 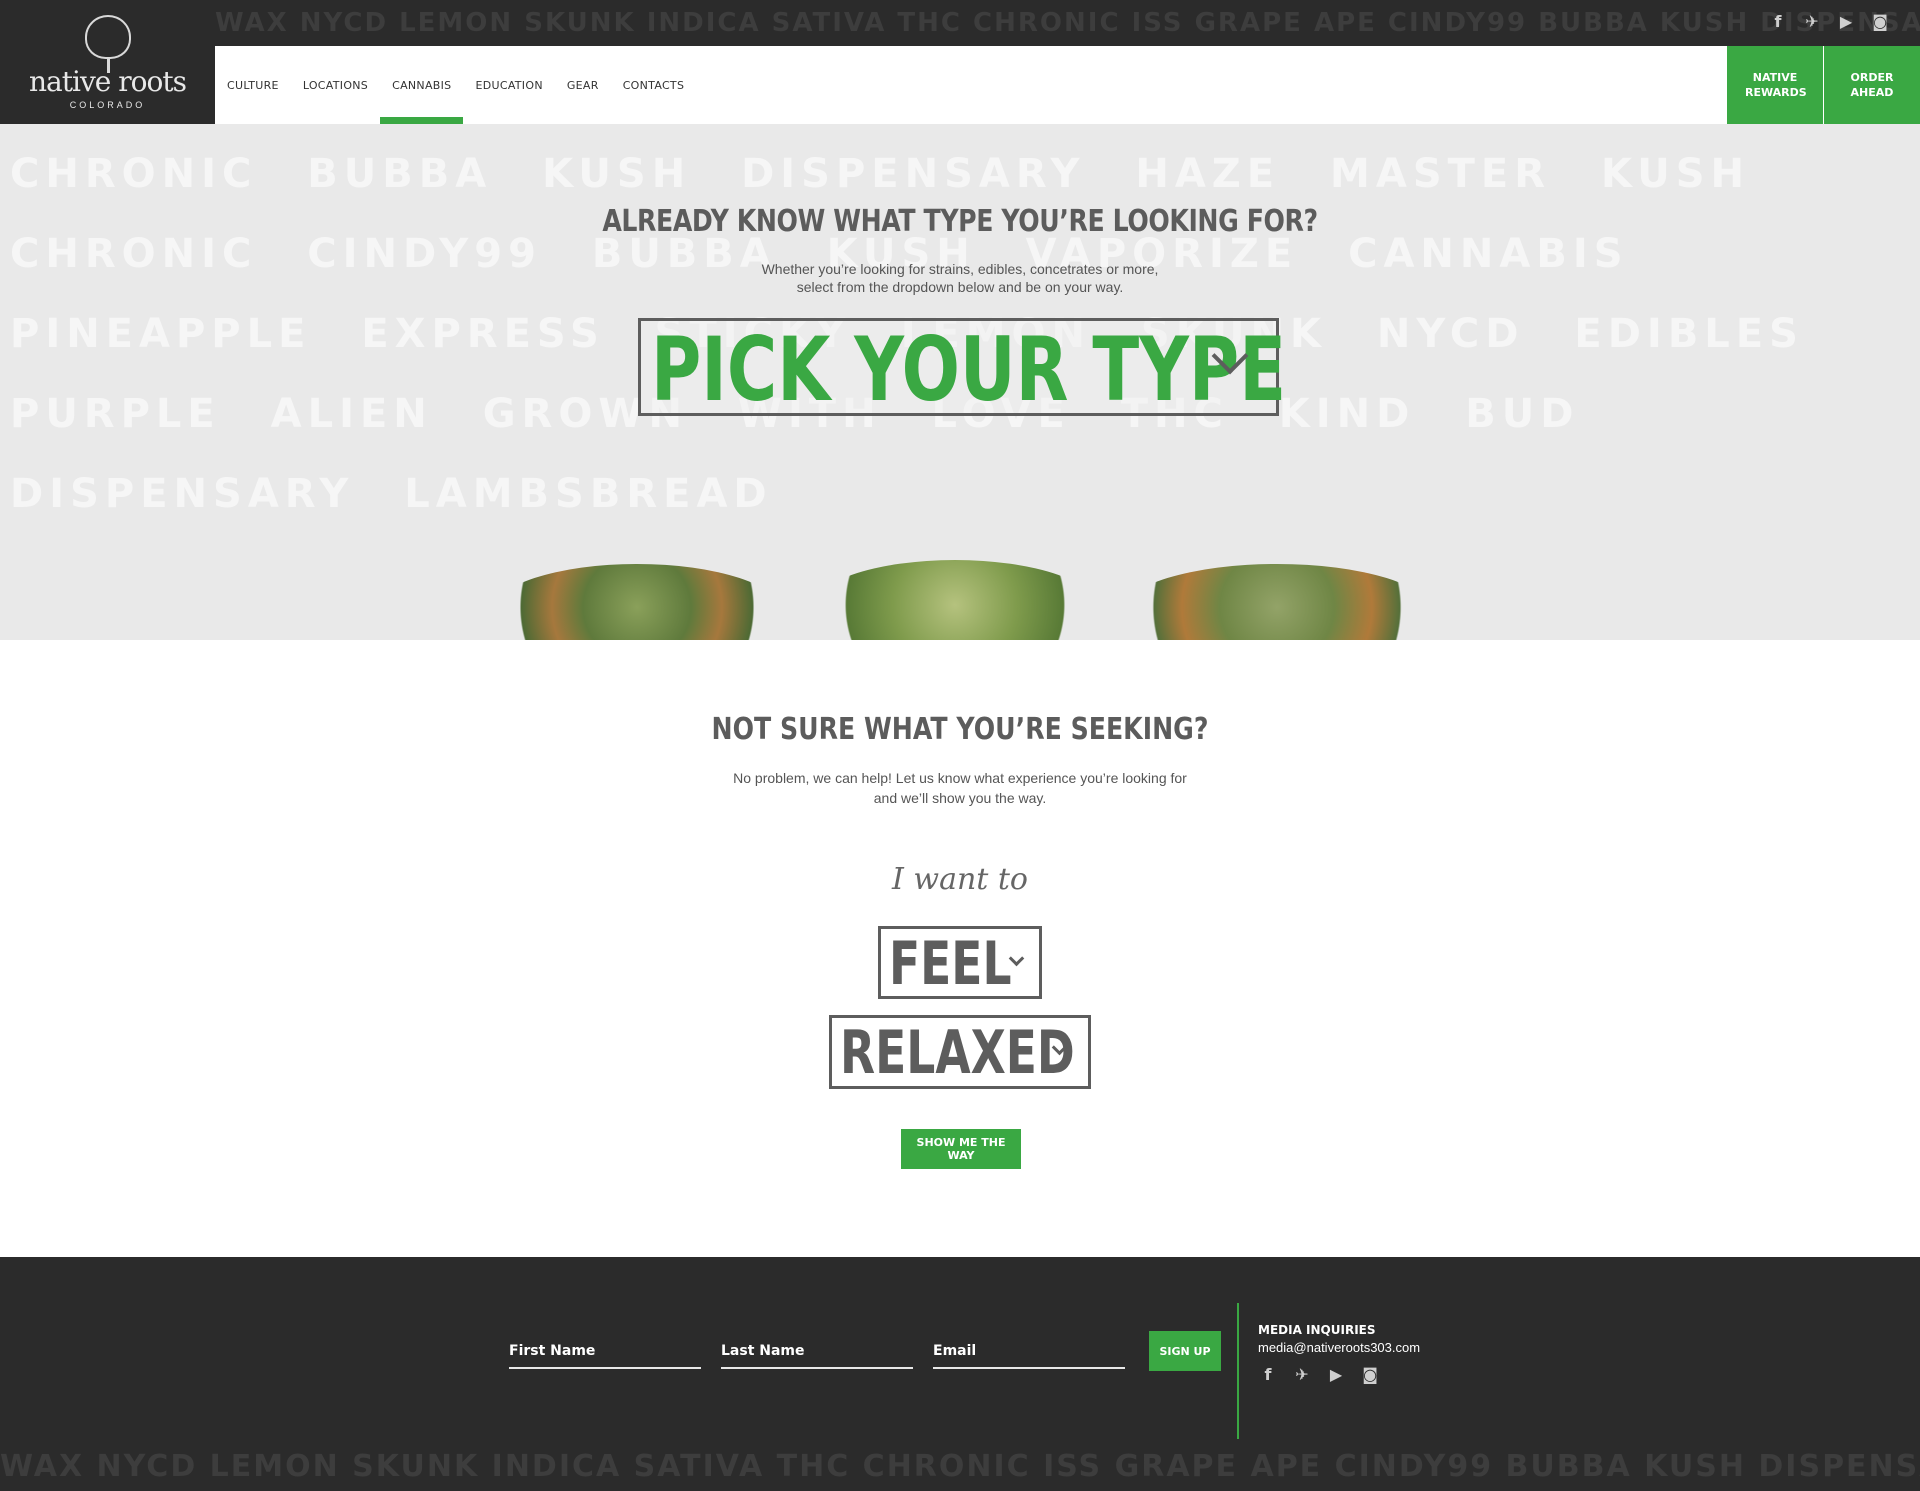 I want to click on order-ahead-button: ORDER AHEAD, so click(x=1872, y=85).